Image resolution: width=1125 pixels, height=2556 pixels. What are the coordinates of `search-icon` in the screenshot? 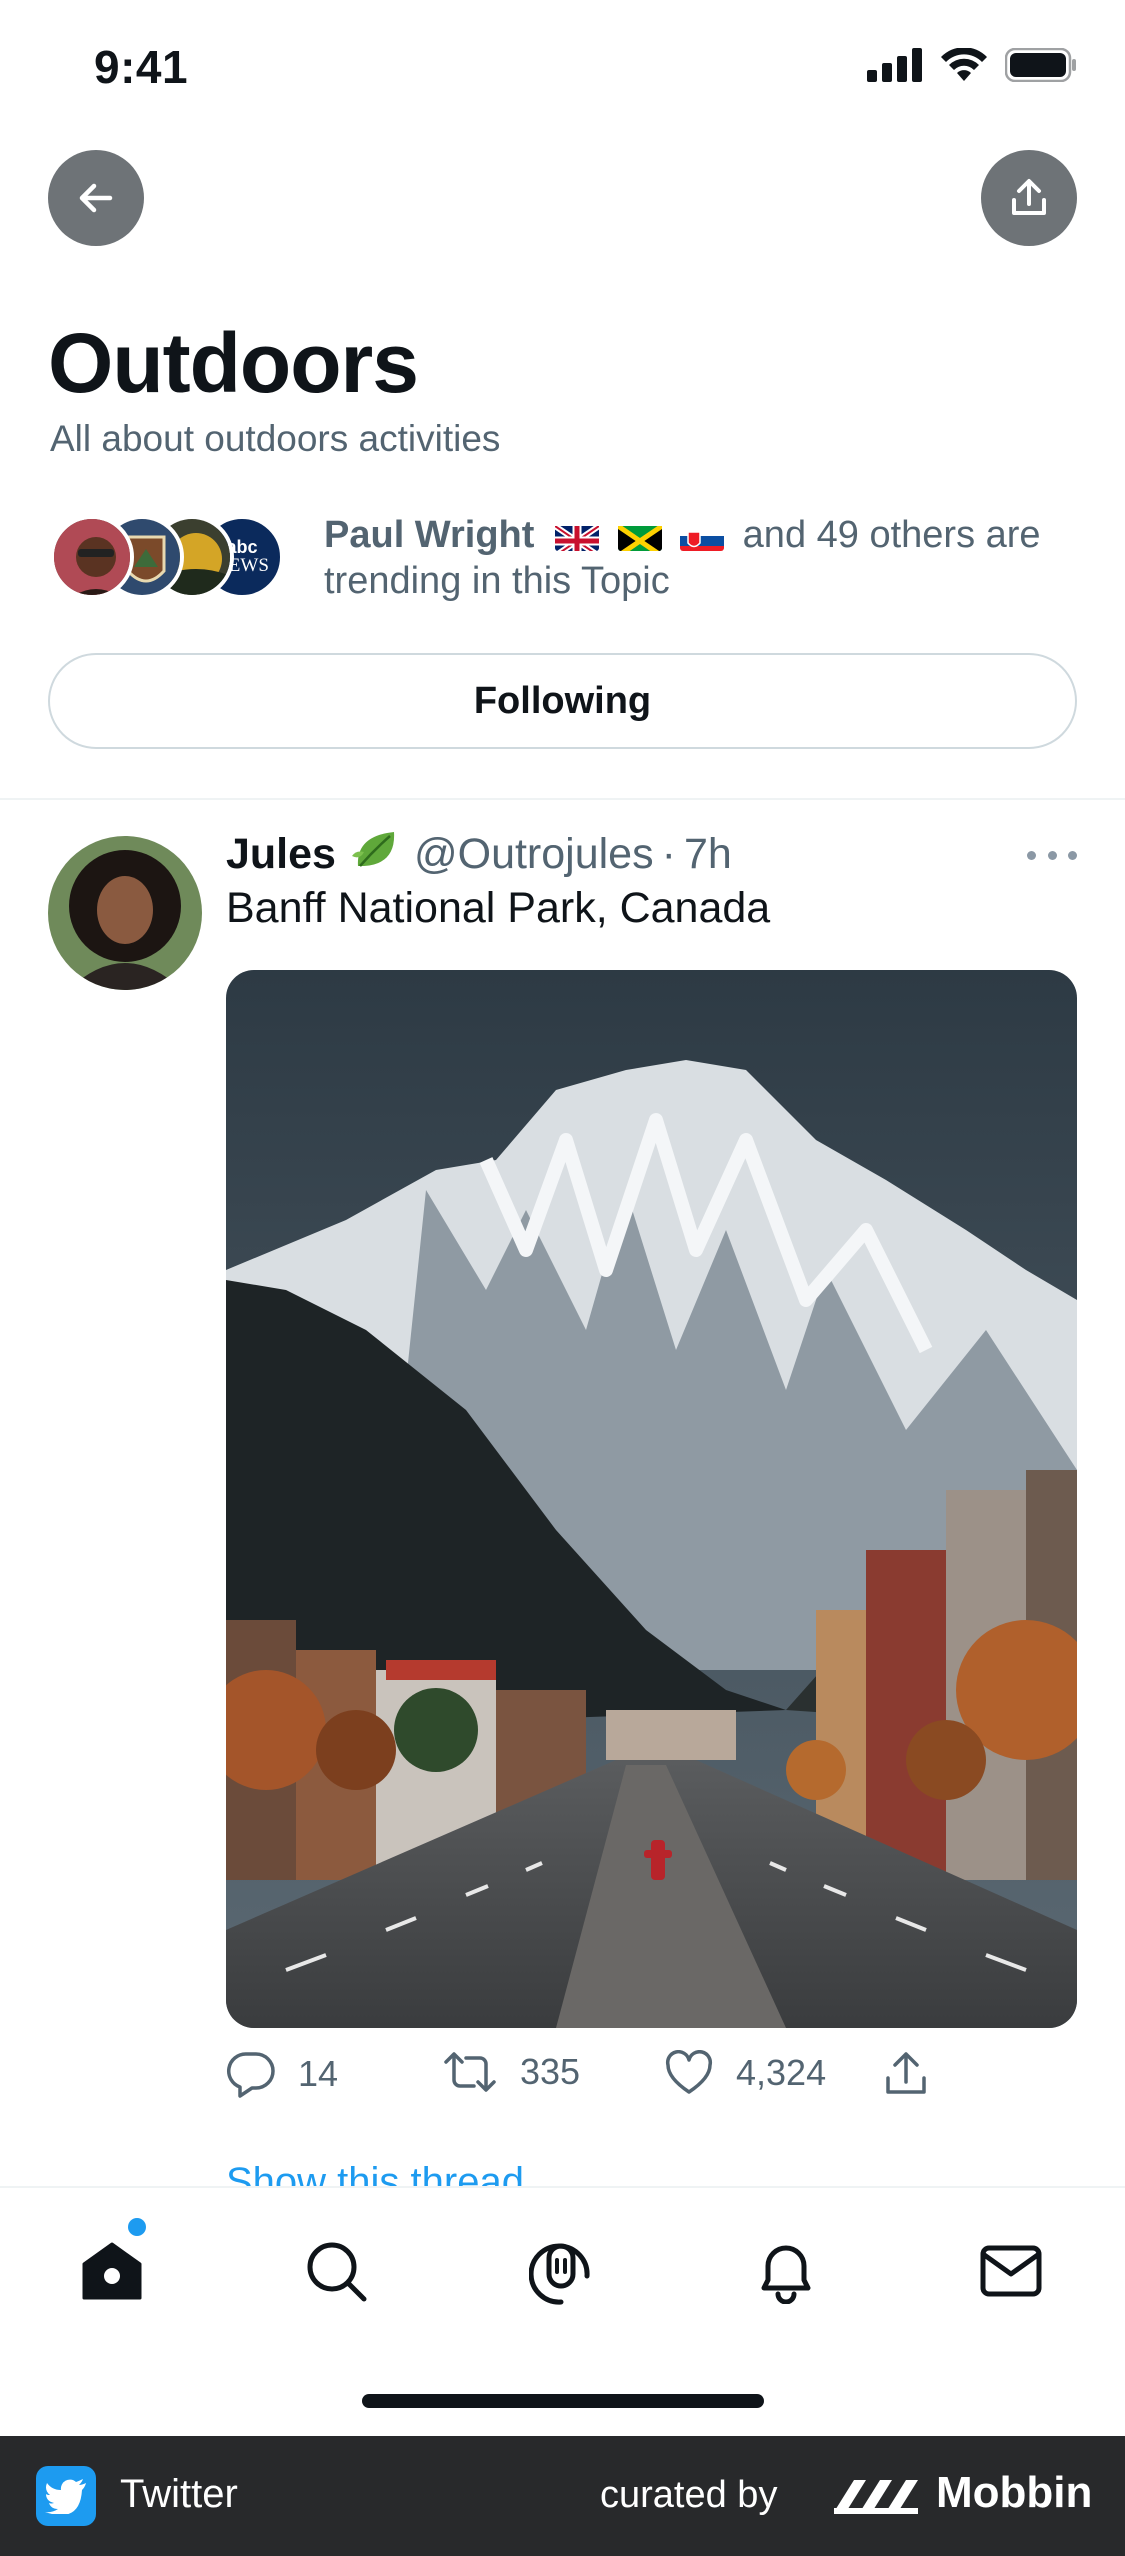 It's located at (337, 2272).